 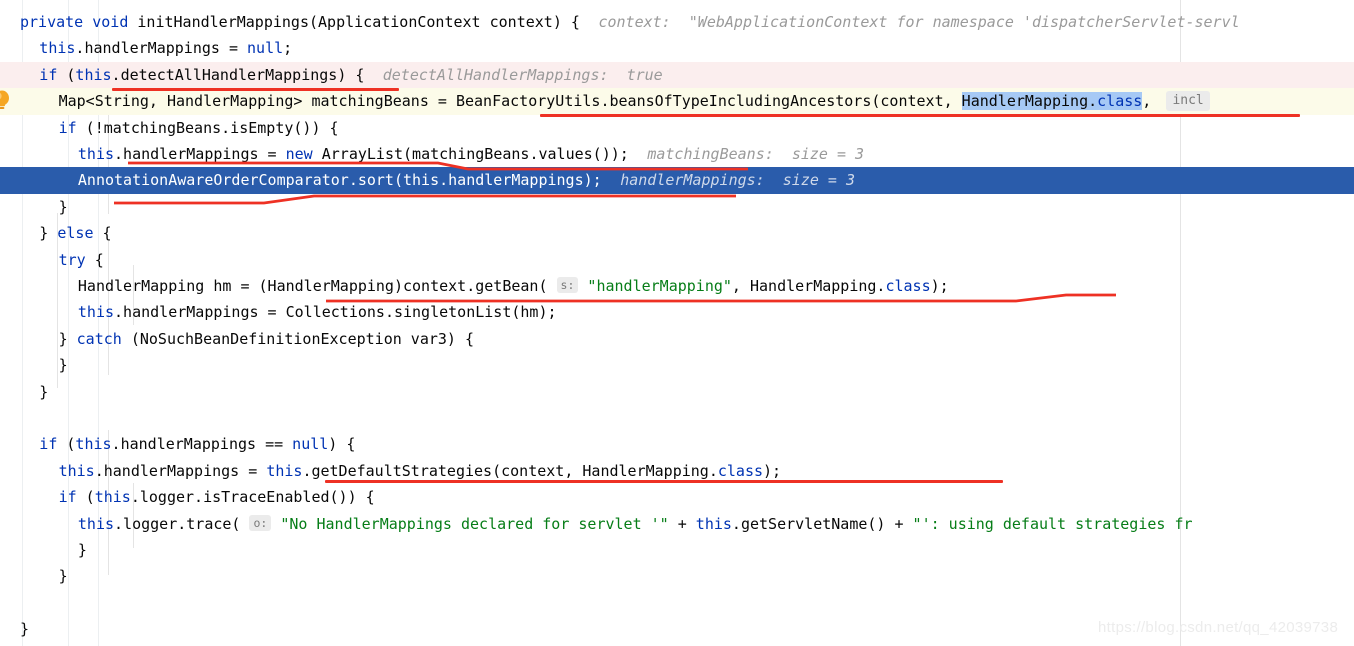 I want to click on parameter-hint-chip: o:, so click(x=260, y=522).